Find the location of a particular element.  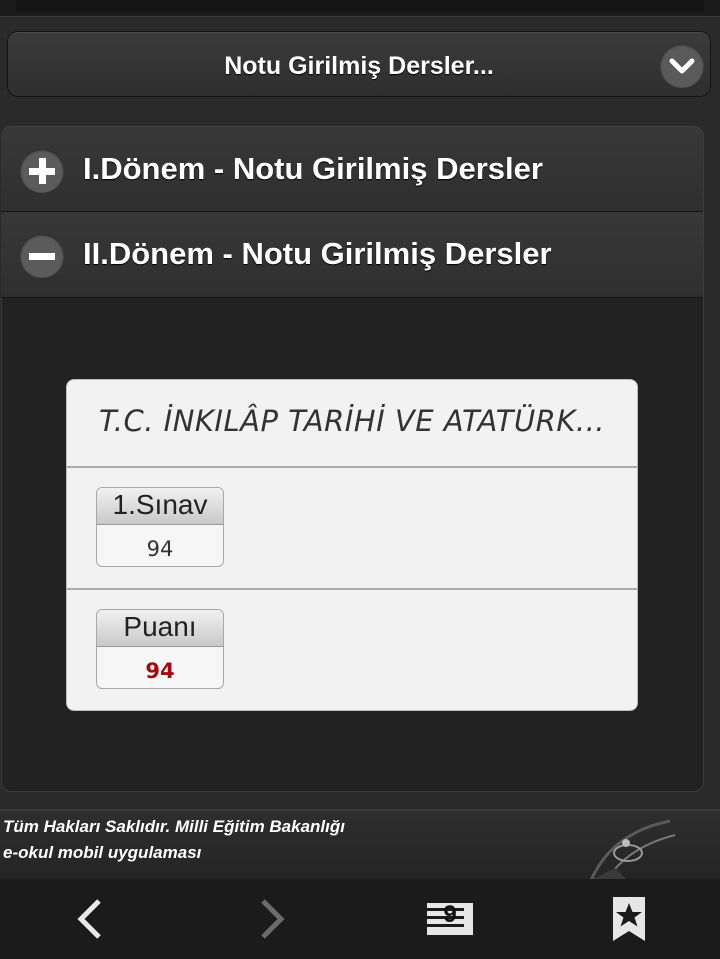

bookmark-star-icon is located at coordinates (629, 919).